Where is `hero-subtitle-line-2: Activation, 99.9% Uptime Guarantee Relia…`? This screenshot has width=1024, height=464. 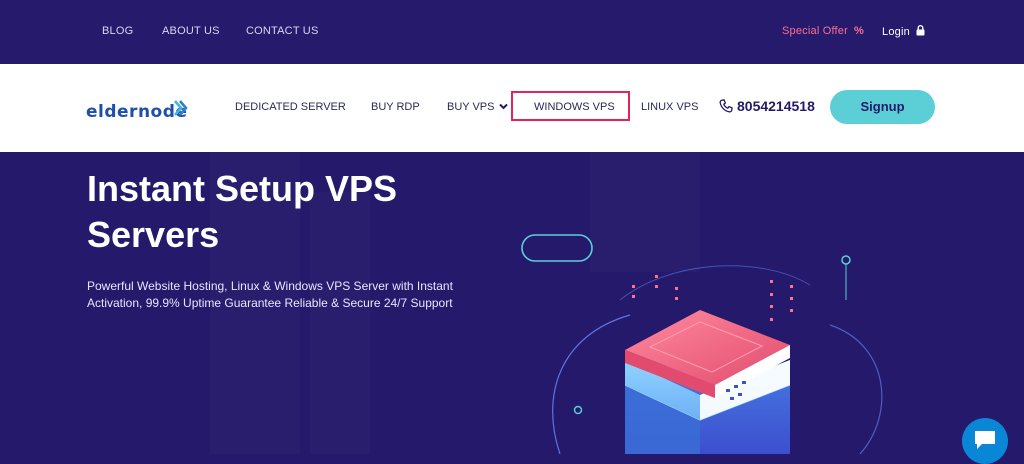
hero-subtitle-line-2: Activation, 99.9% Uptime Guarantee Relia… is located at coordinates (270, 303).